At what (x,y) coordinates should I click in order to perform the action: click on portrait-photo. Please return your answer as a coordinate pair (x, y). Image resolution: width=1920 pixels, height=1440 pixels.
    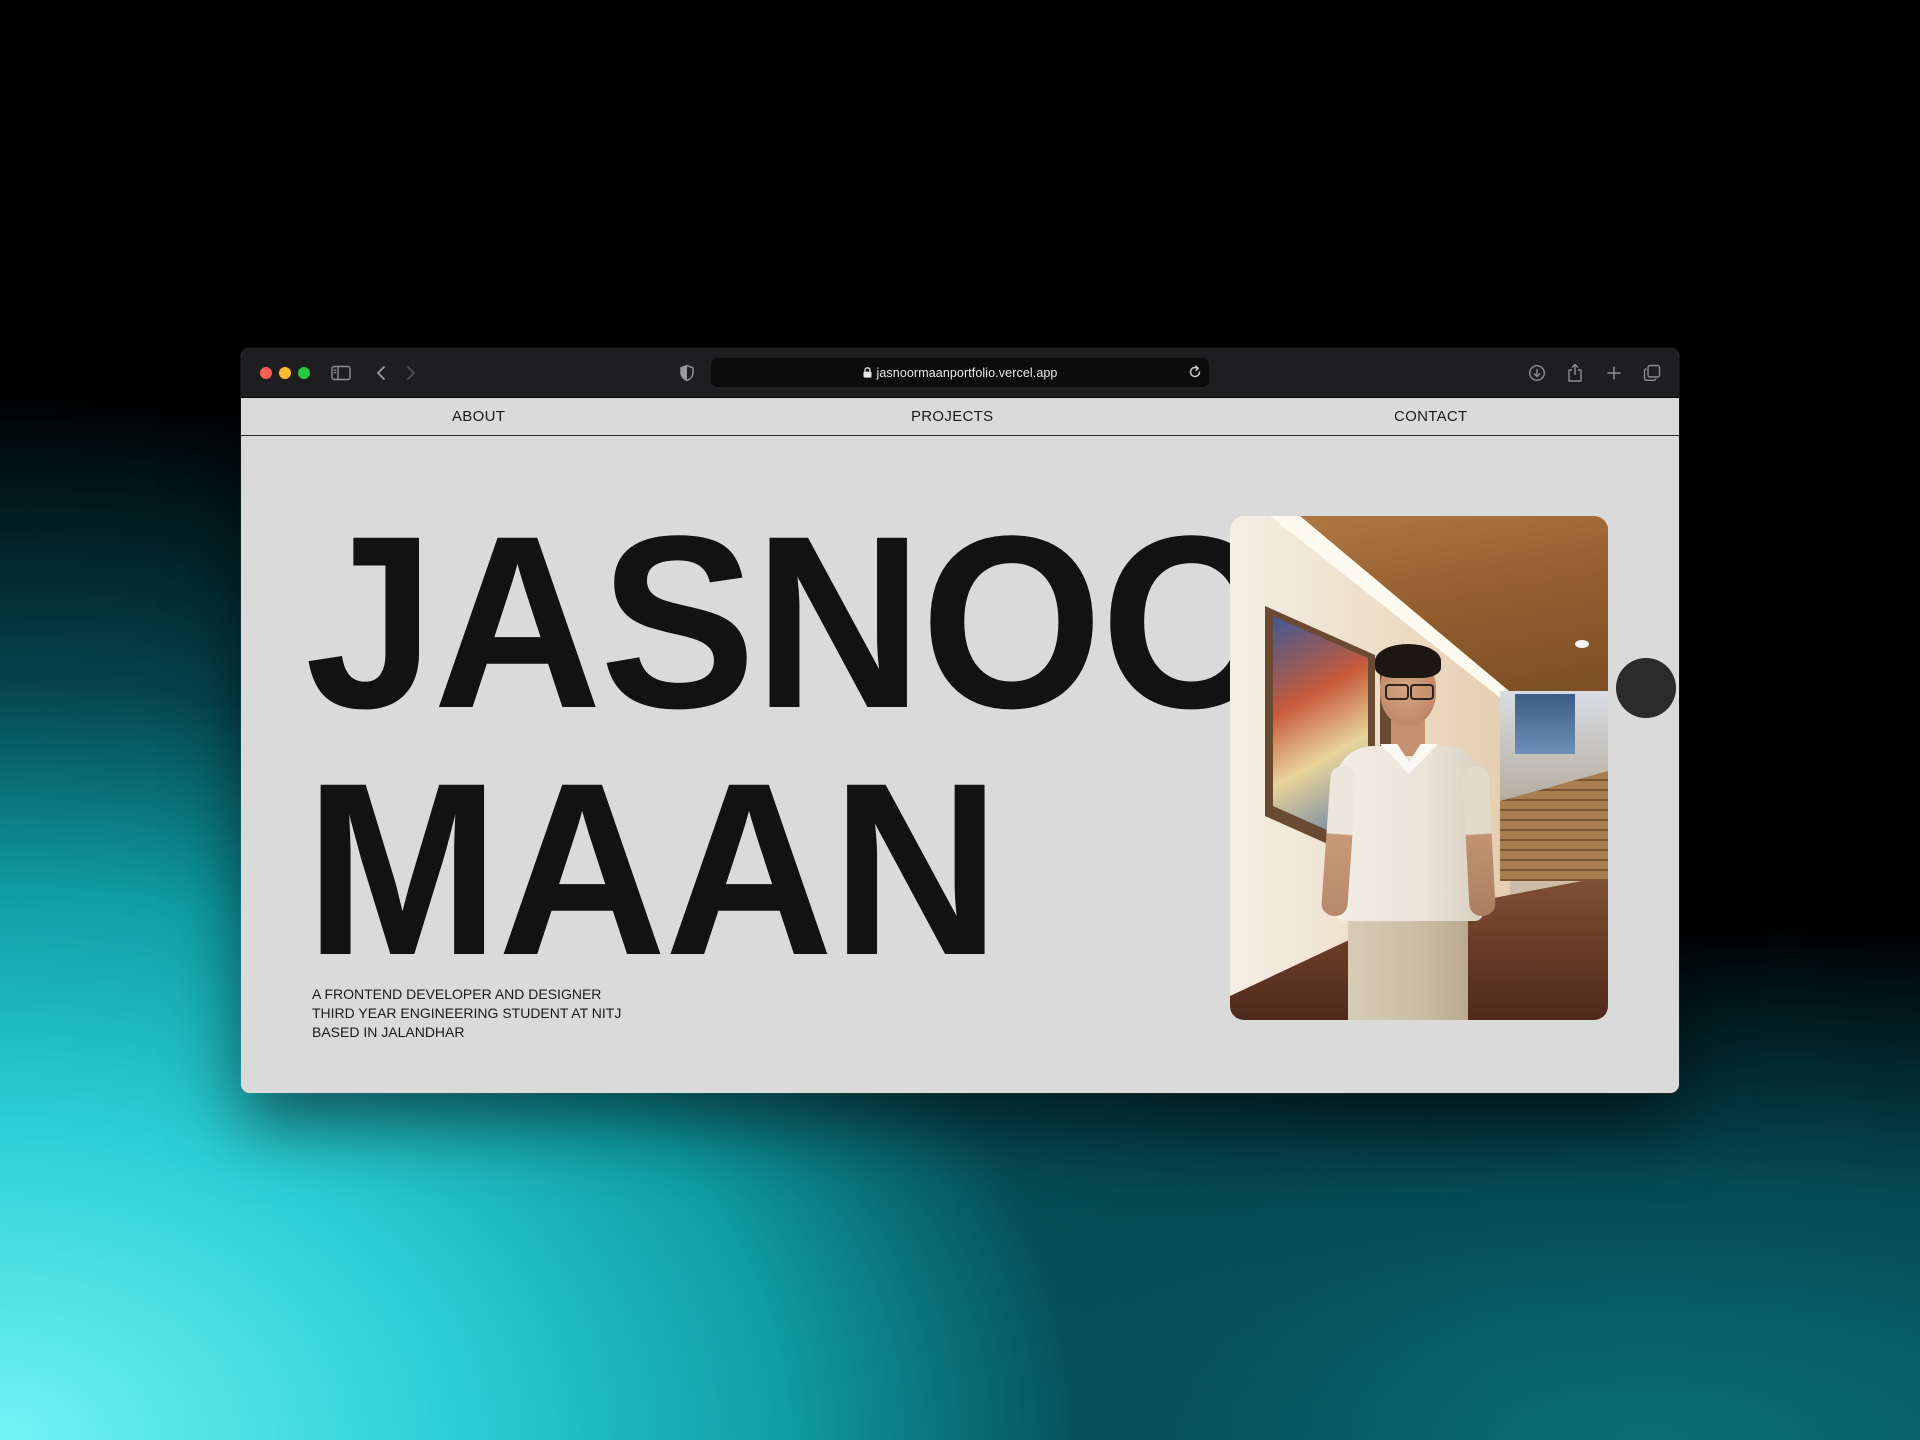
    Looking at the image, I should click on (1419, 768).